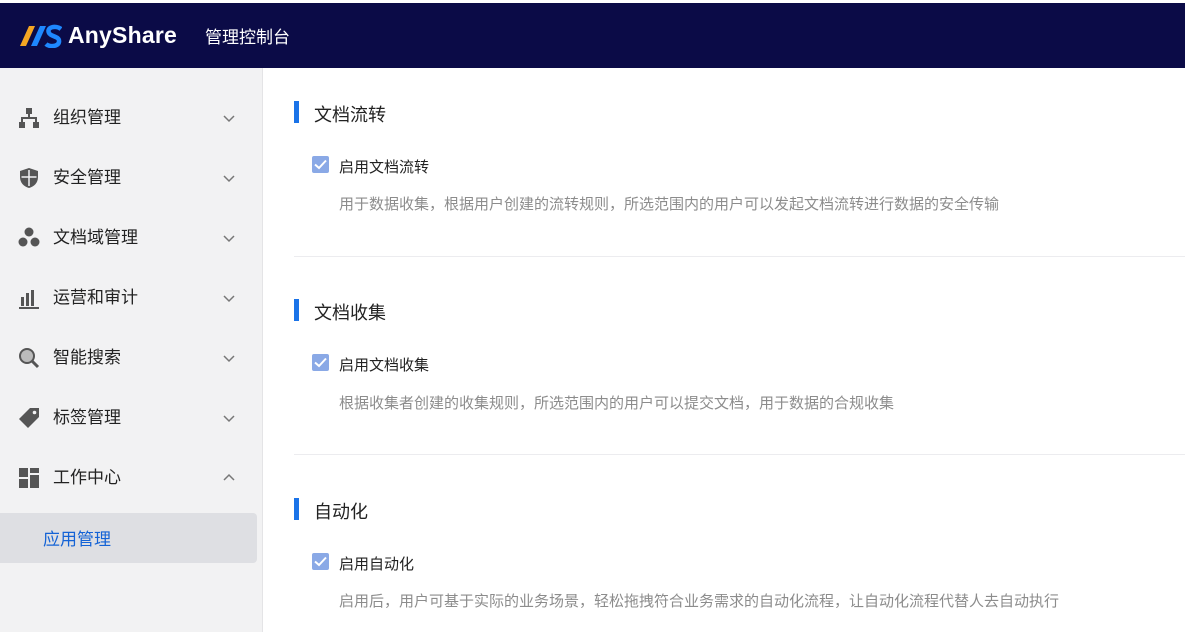 This screenshot has width=1185, height=632. What do you see at coordinates (131, 478) in the screenshot?
I see `sidebar-item-work-center: 工作中心` at bounding box center [131, 478].